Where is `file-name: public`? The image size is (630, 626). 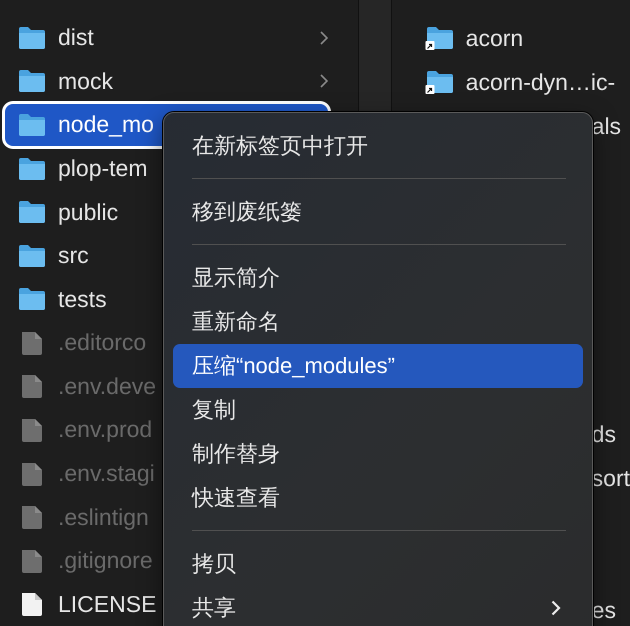 file-name: public is located at coordinates (88, 212).